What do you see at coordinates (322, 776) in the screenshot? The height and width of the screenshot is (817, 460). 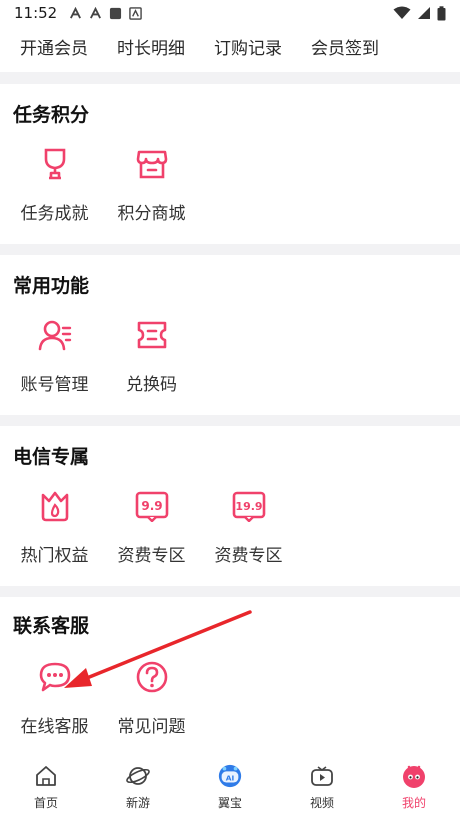 I see `tv-icon` at bounding box center [322, 776].